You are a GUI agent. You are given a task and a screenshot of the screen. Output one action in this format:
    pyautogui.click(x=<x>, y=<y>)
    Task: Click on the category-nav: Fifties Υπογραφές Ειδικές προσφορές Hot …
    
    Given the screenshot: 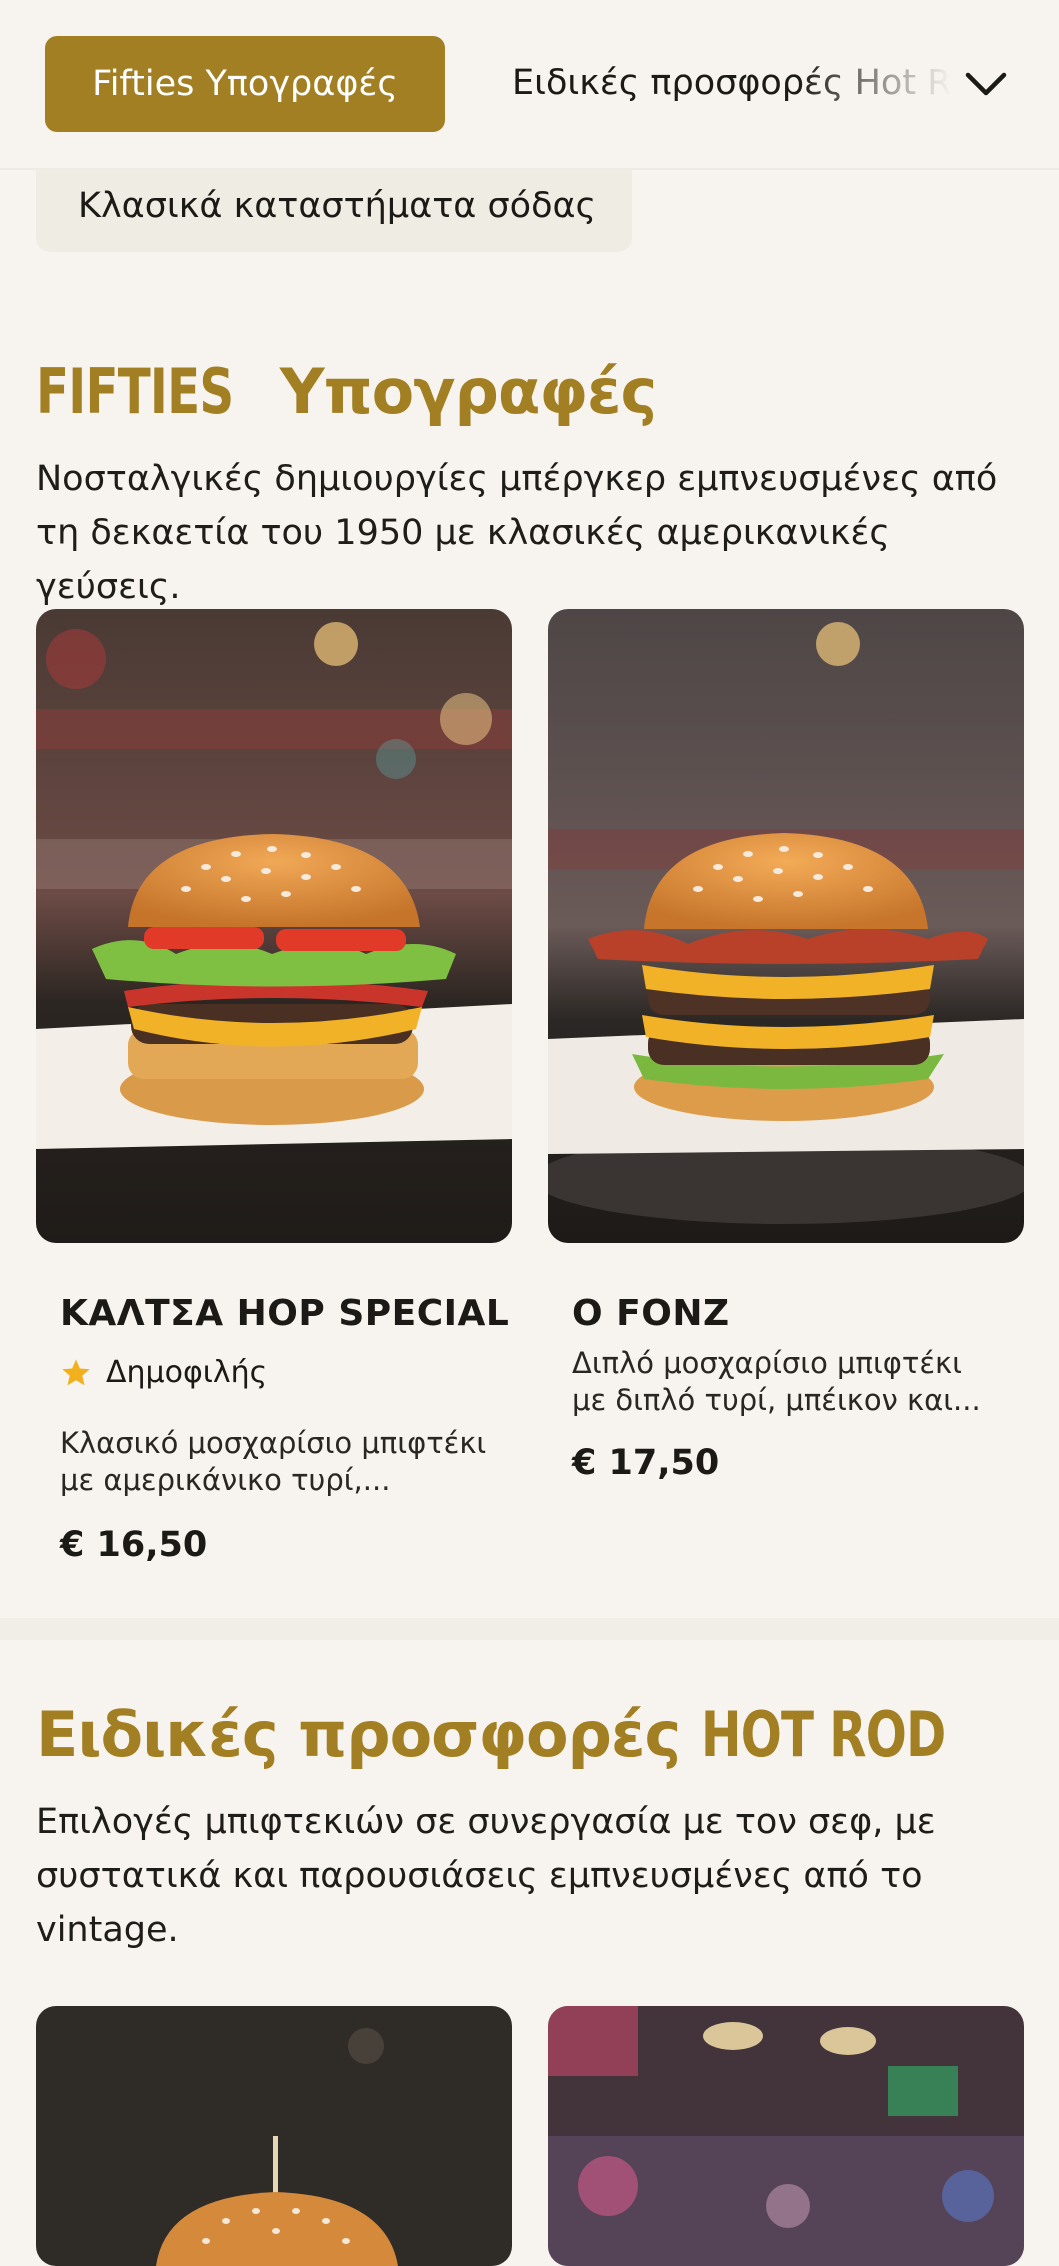 What is the action you would take?
    pyautogui.click(x=529, y=85)
    